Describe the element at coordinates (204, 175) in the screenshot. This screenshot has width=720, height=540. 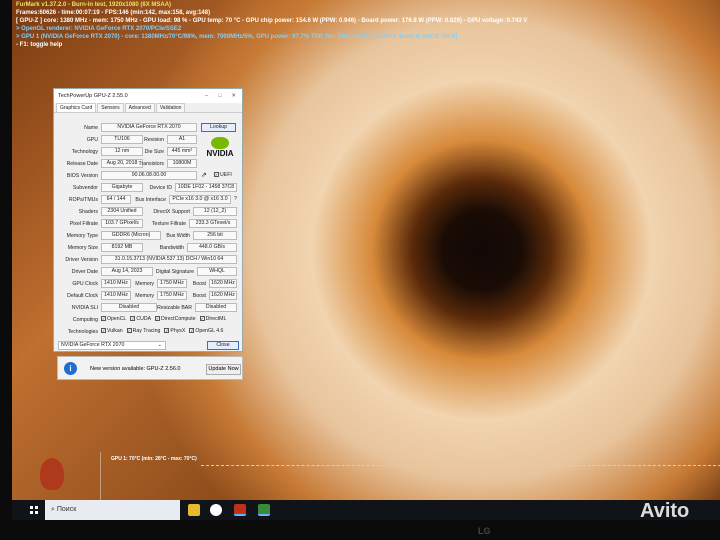
I see `share-icon: ⇗` at that location.